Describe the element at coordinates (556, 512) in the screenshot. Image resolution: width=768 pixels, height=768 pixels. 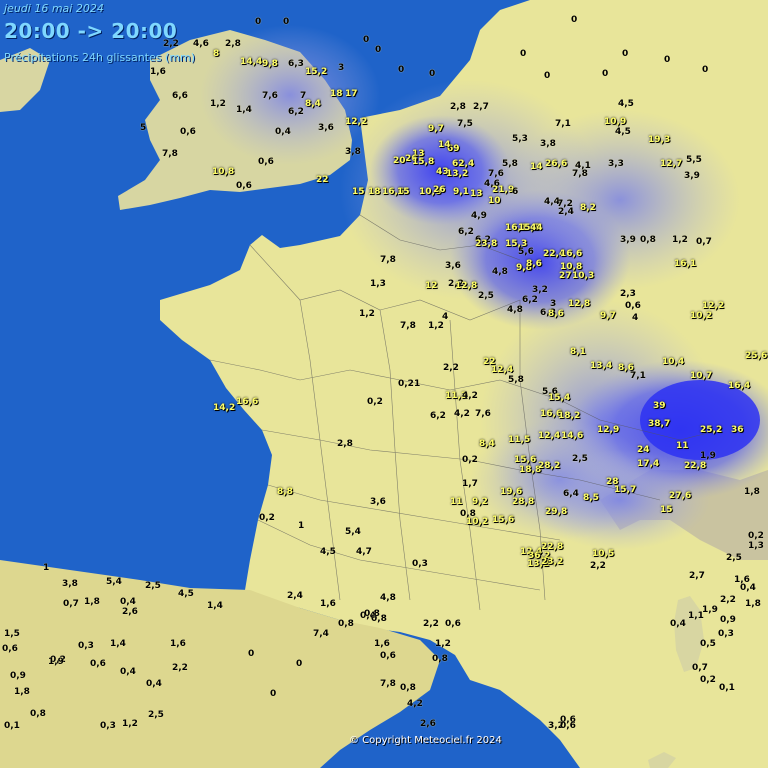
I see `rain-value-label: 29,8` at that location.